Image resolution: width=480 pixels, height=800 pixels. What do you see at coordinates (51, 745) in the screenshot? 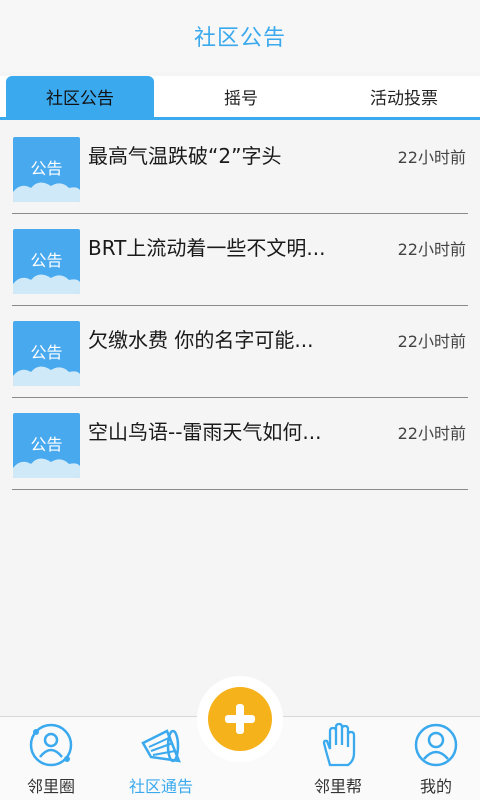
I see `people-circle-icon` at bounding box center [51, 745].